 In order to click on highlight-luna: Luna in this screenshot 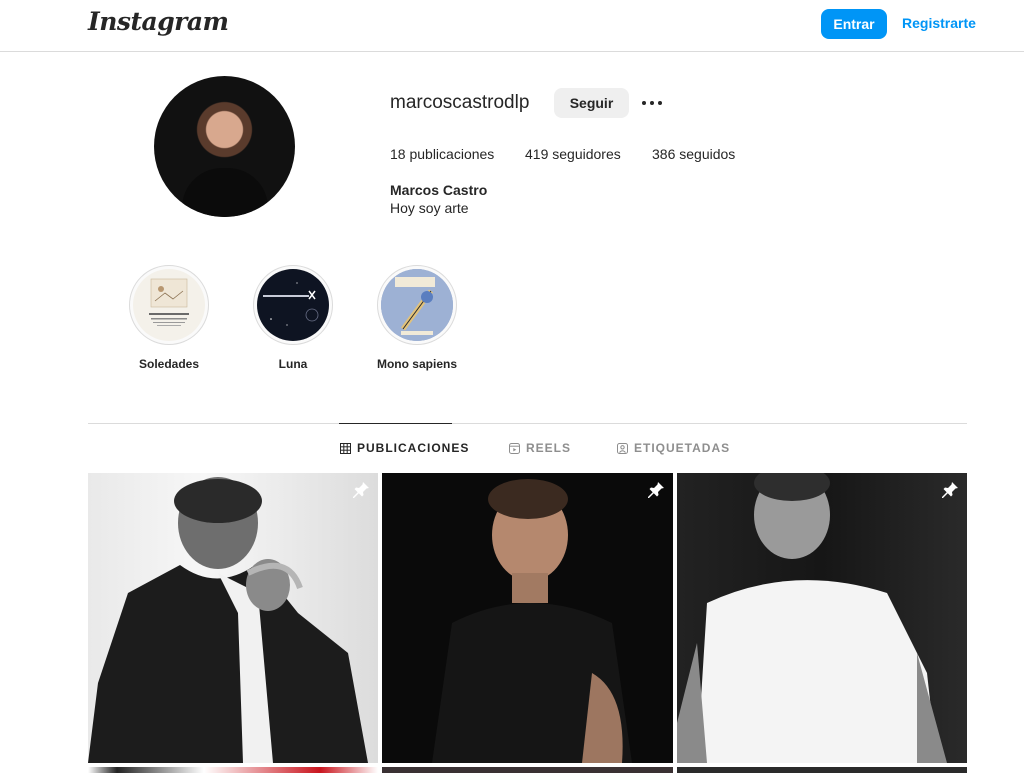, I will do `click(293, 318)`.